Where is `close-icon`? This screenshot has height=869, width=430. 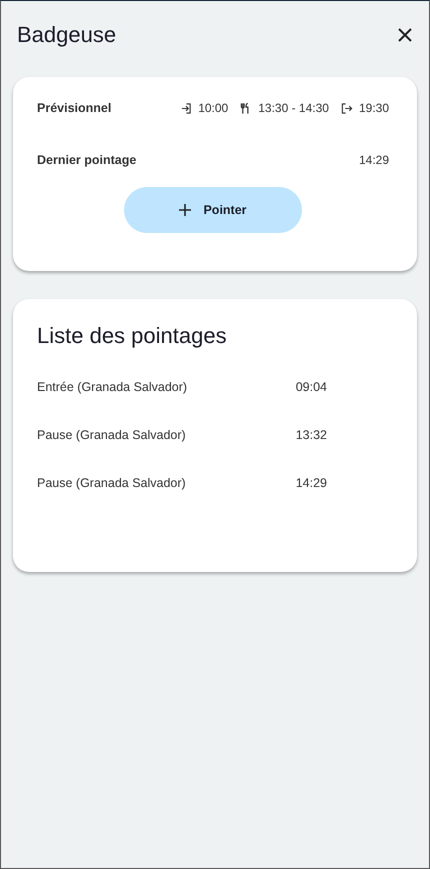 close-icon is located at coordinates (405, 35).